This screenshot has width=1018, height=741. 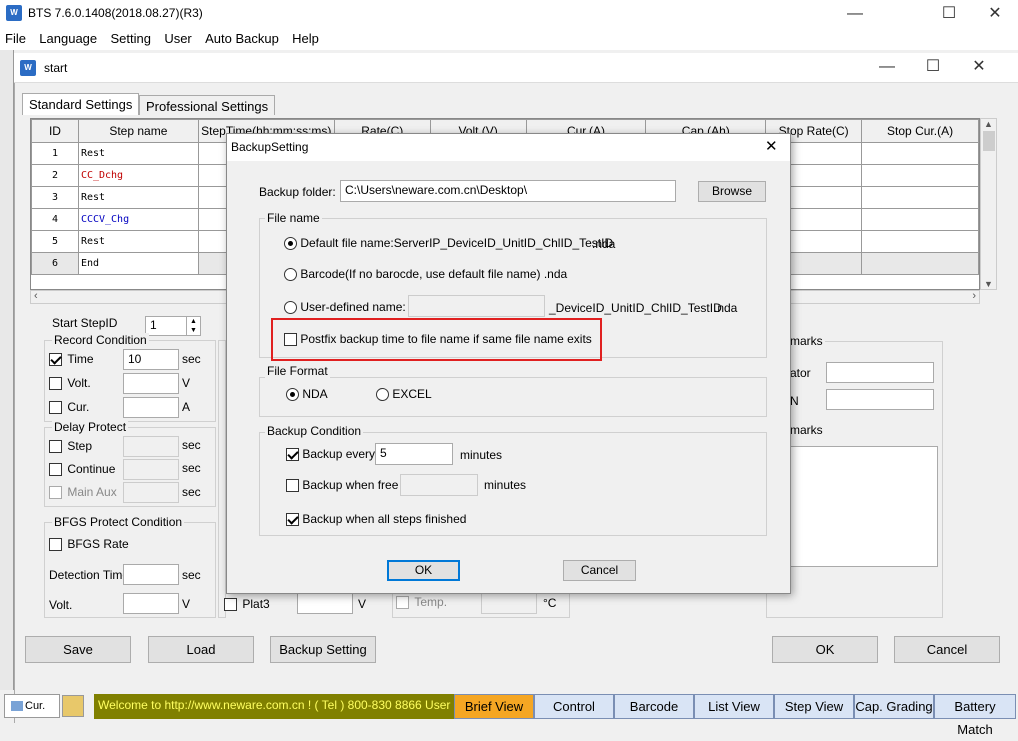 What do you see at coordinates (73, 706) in the screenshot?
I see `network-icon` at bounding box center [73, 706].